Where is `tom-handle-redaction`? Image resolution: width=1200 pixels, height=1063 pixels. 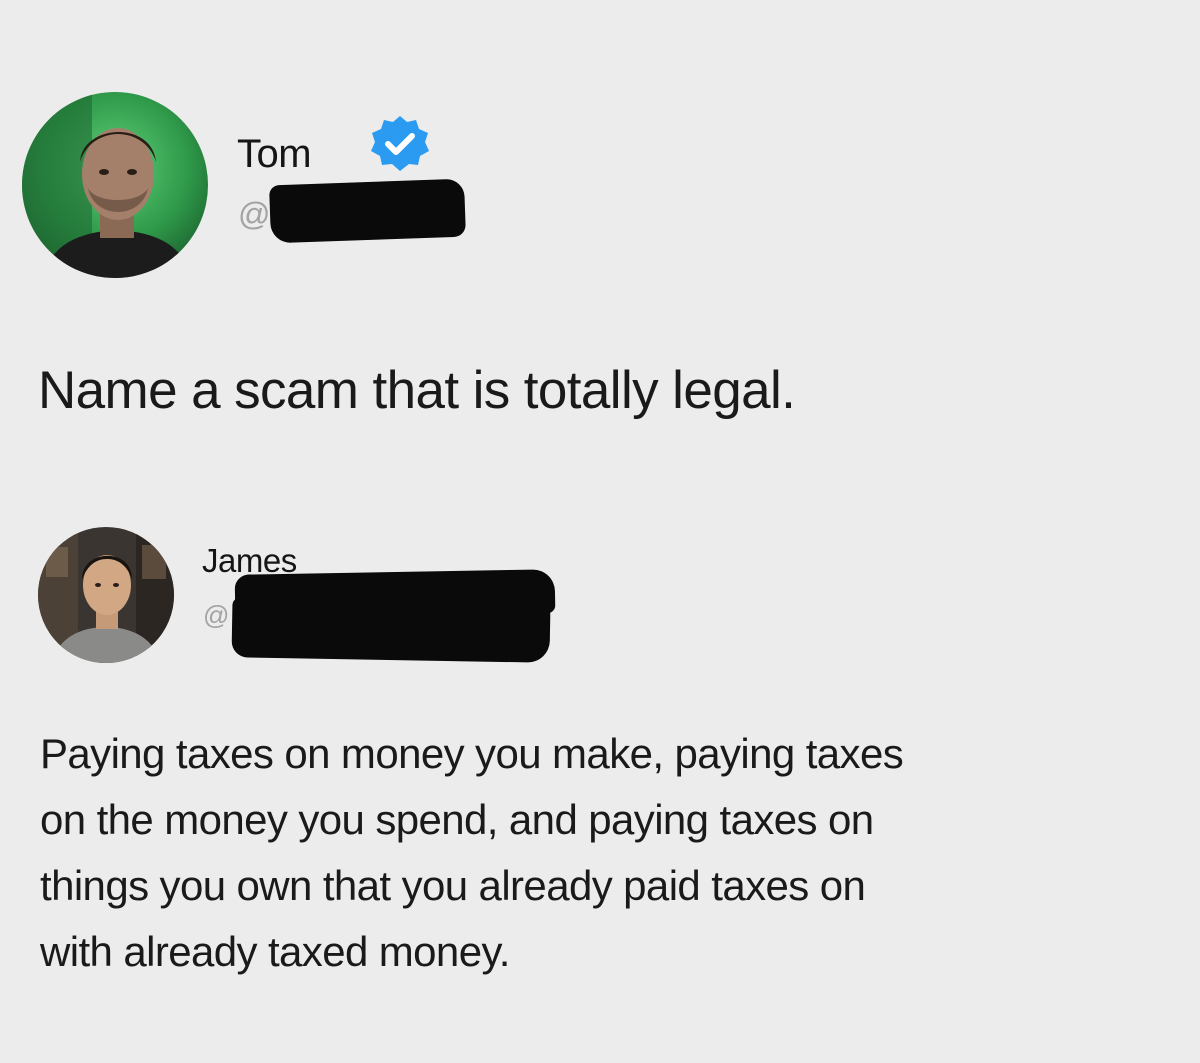
tom-handle-redaction is located at coordinates (367, 211).